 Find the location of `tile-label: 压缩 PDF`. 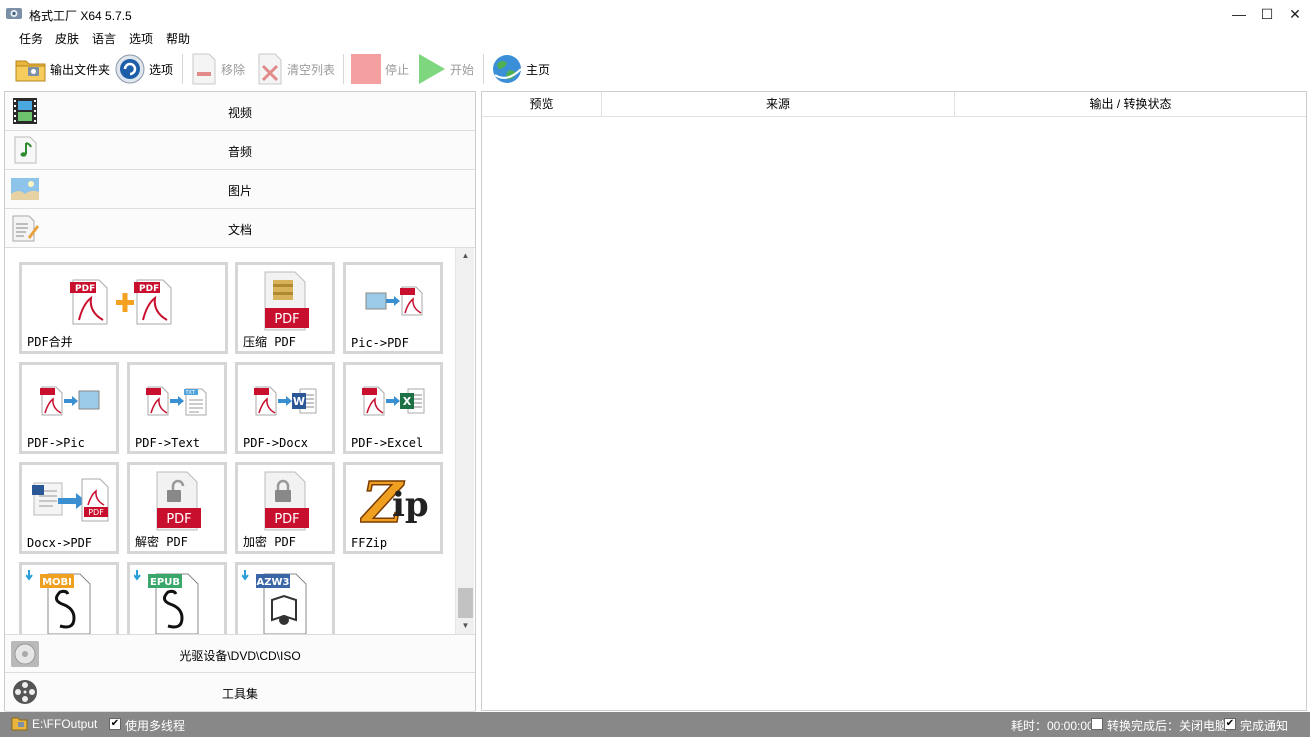

tile-label: 压缩 PDF is located at coordinates (269, 342).